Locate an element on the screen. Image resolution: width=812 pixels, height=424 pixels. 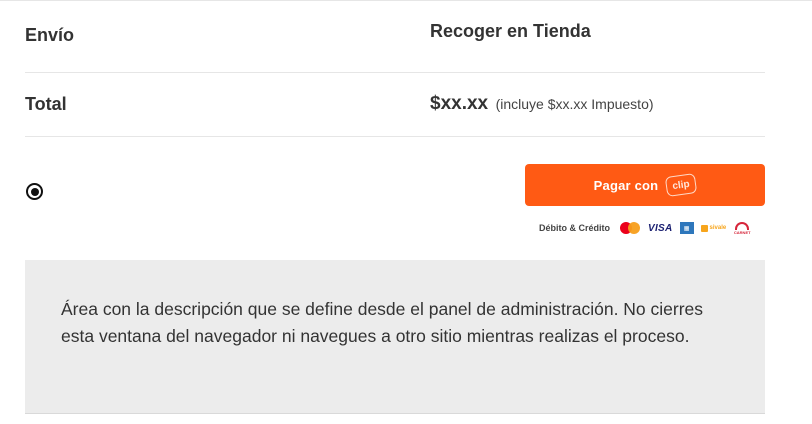
total-value: $xx.xx (incluye $xx.xx Impuesto) is located at coordinates (542, 104).